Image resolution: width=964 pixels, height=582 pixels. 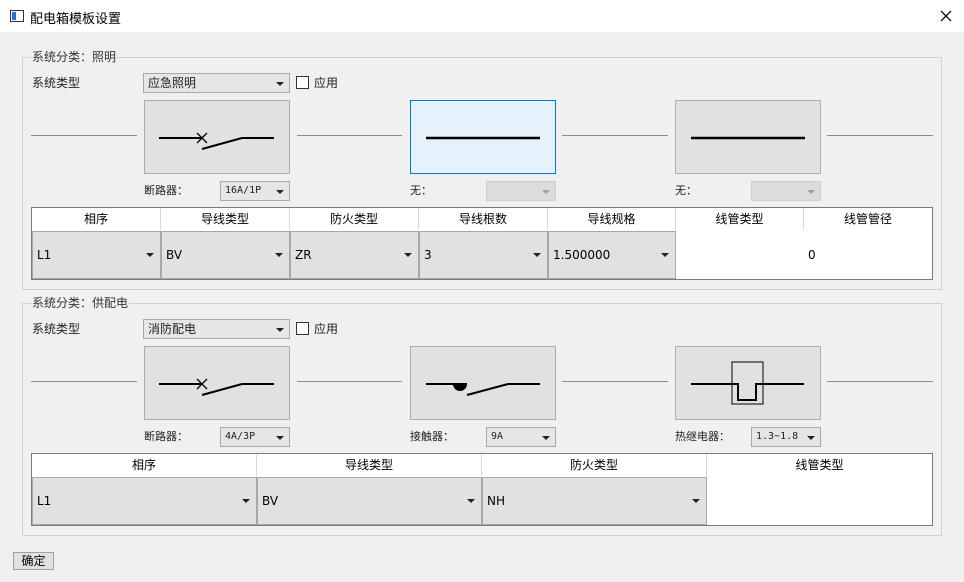 What do you see at coordinates (612, 255) in the screenshot?
I see `wire-spec-select: 1.500000` at bounding box center [612, 255].